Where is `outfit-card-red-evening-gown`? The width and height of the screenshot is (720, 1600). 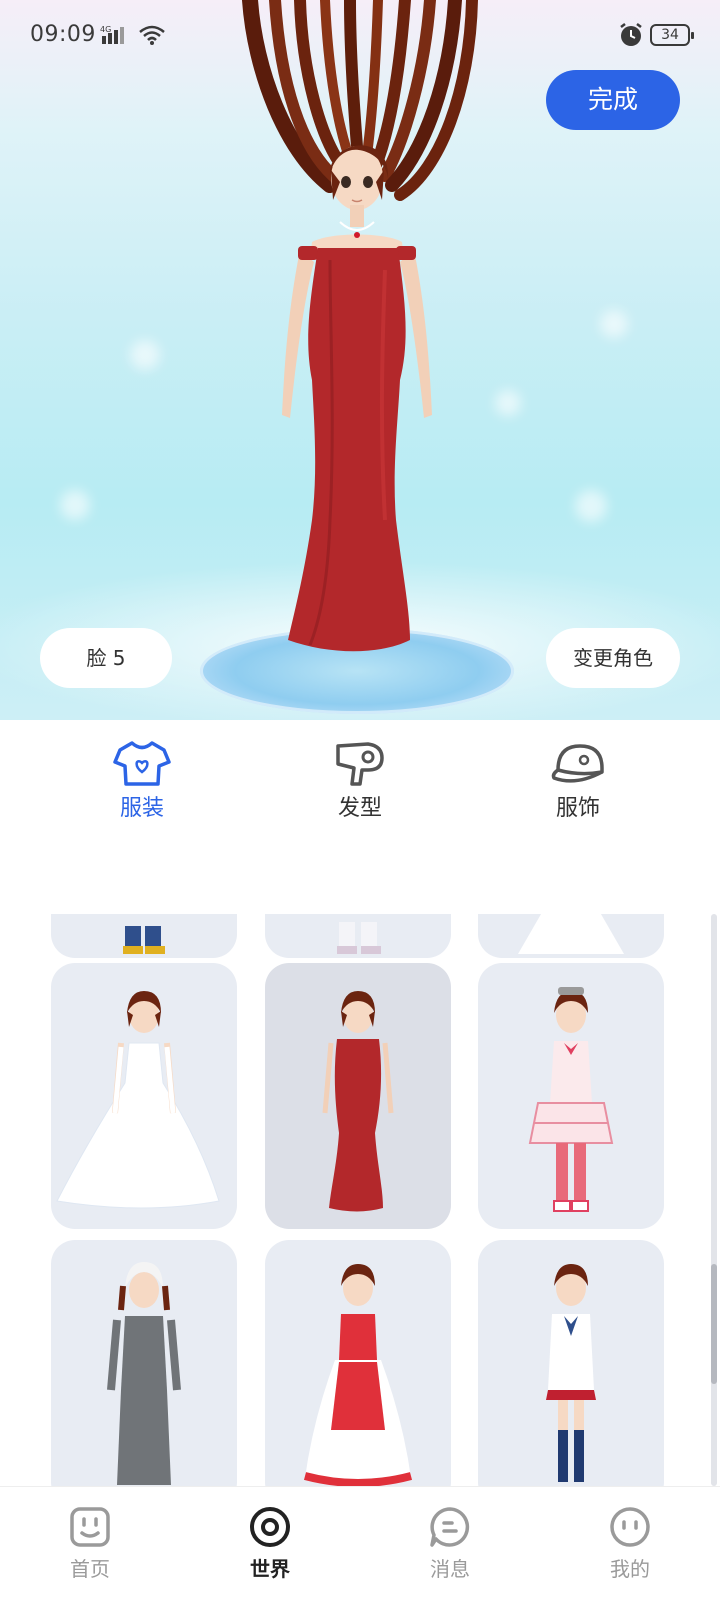
outfit-card-red-evening-gown is located at coordinates (358, 1096).